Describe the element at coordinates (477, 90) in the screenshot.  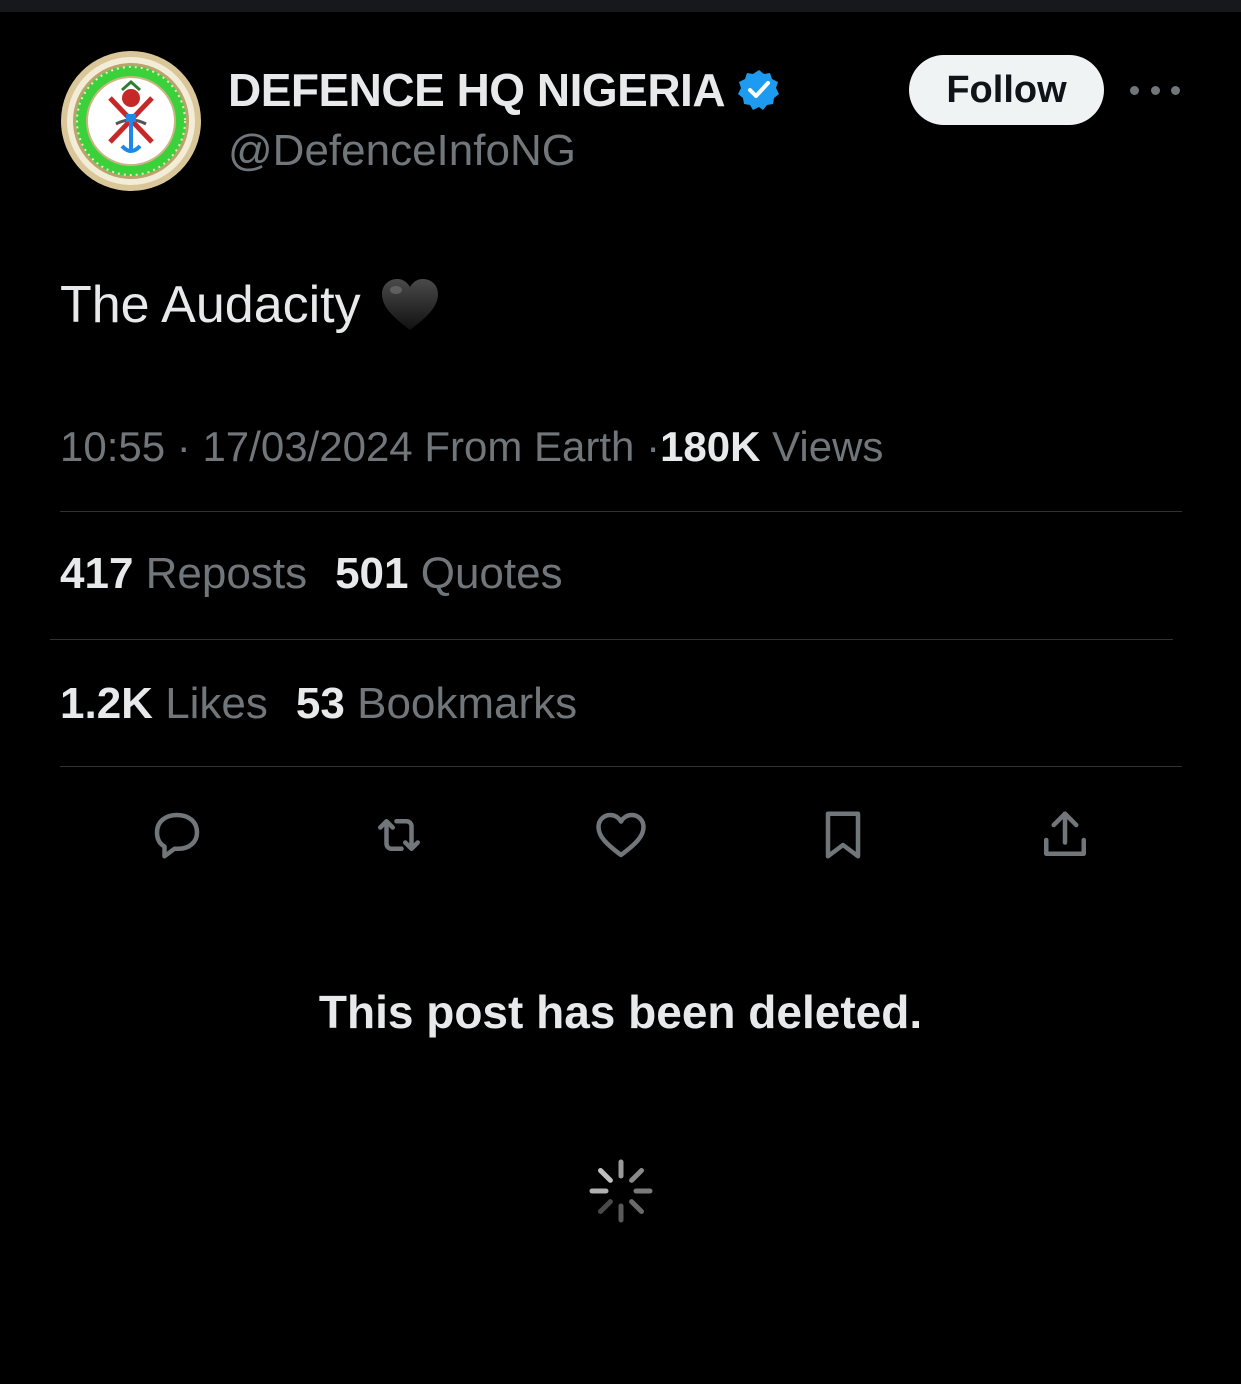
I see `display-name: DEFENCE HQ NIGERIA` at that location.